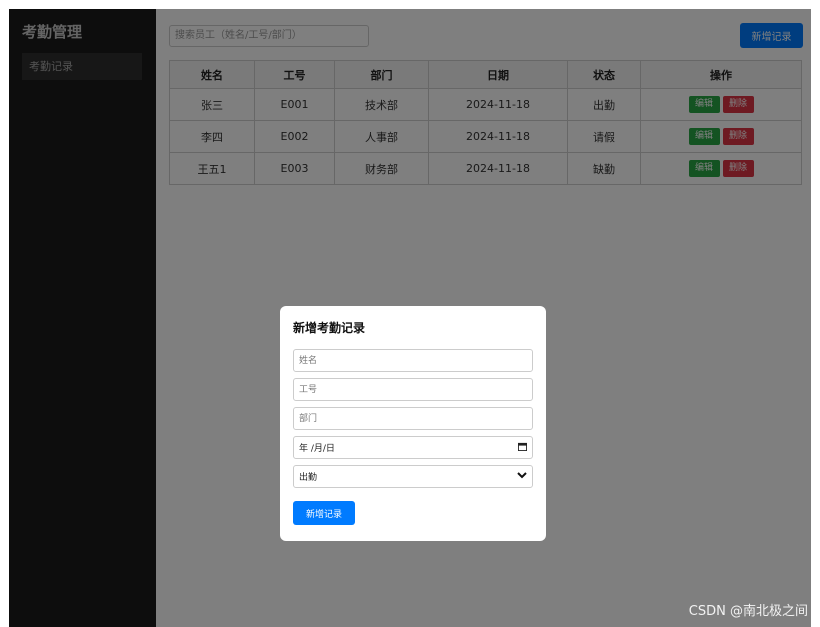  I want to click on date-field: 年 /月/日, so click(413, 447).